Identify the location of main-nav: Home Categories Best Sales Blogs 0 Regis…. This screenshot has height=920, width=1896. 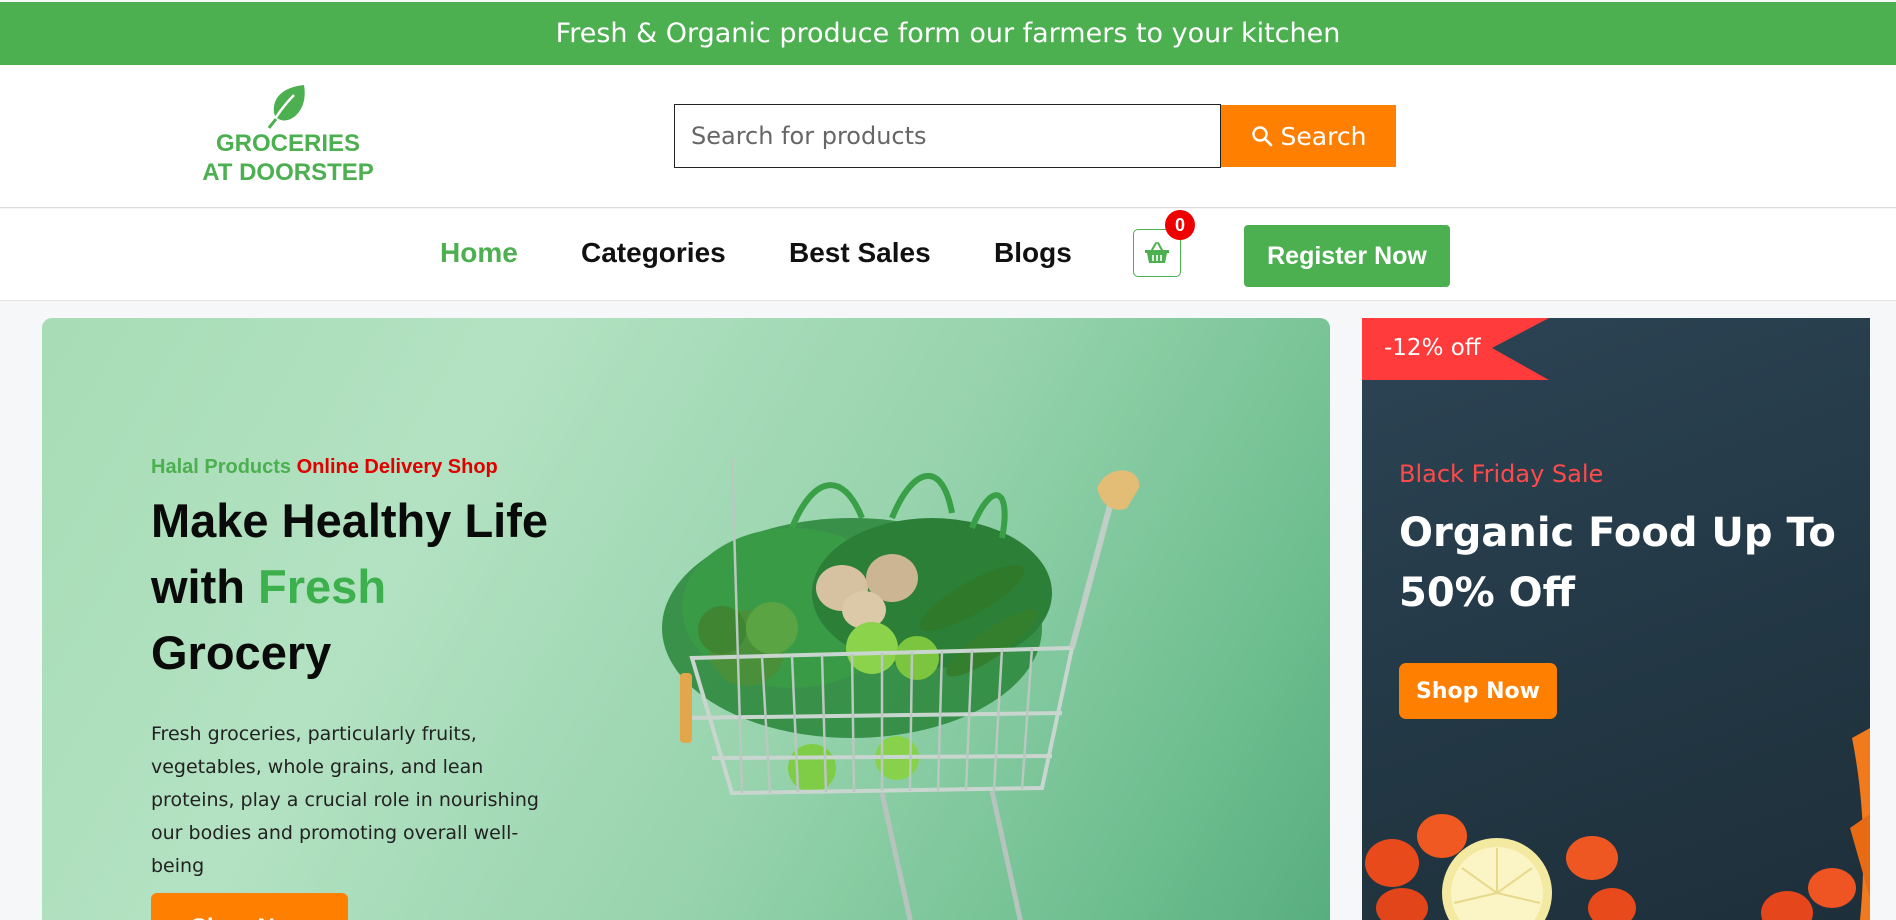
(948, 255).